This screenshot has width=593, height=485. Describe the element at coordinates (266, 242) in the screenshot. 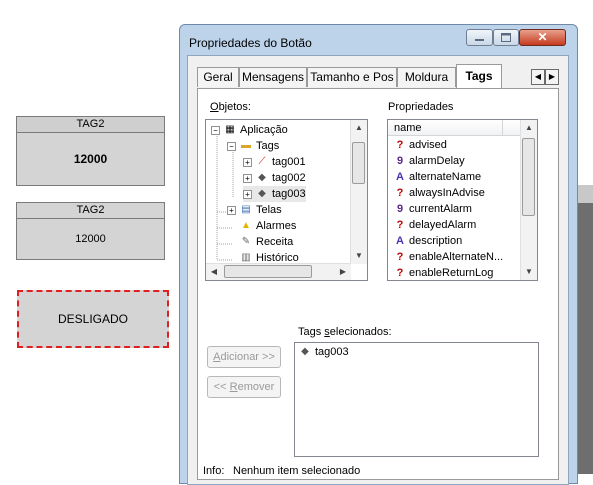

I see `tree-item-receita: ✎ Receita` at that location.